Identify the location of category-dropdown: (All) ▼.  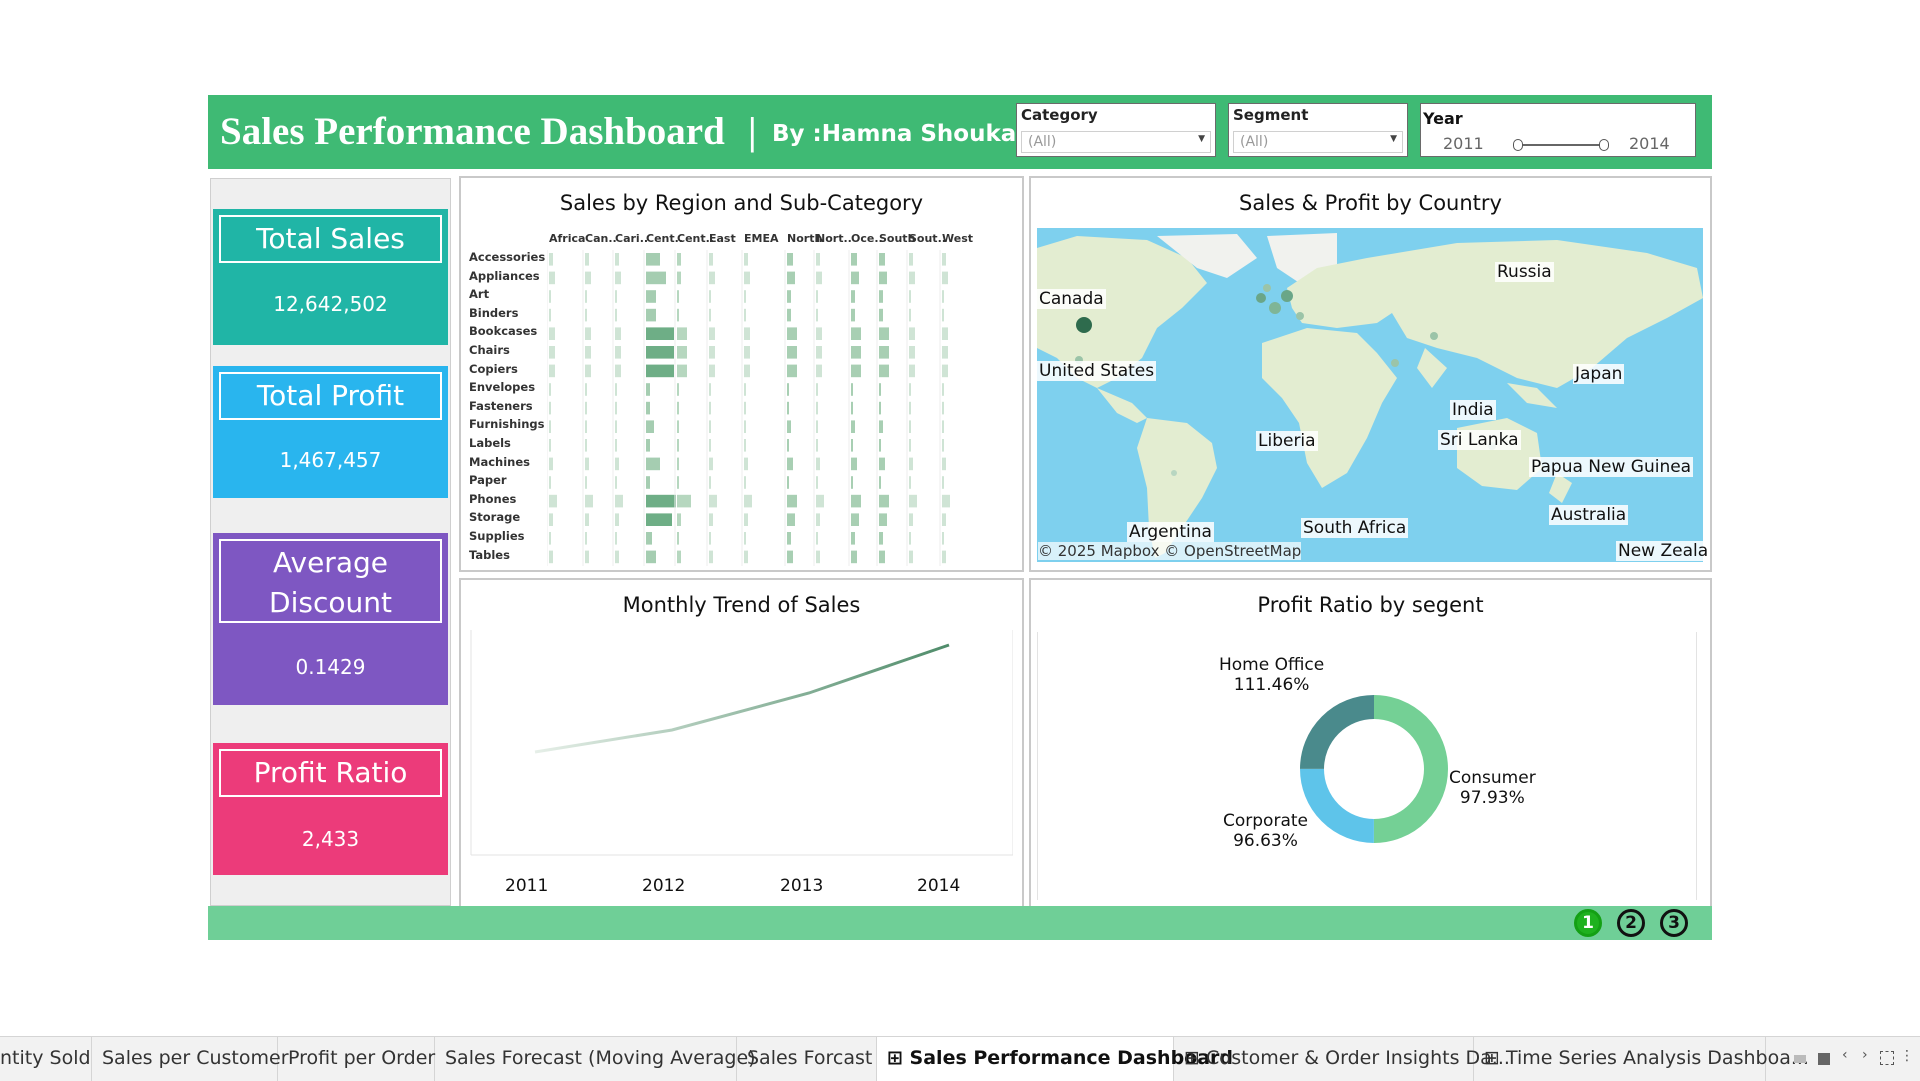
(1116, 142).